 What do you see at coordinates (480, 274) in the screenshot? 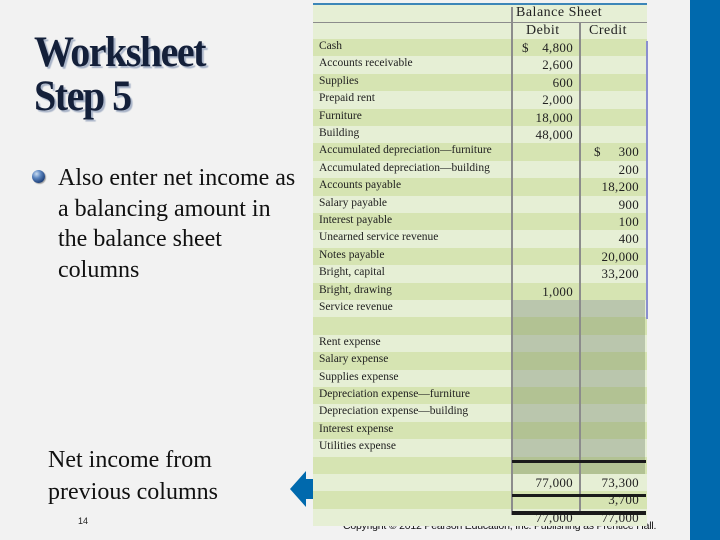
I see `table-row: Bright, capital 33,200` at bounding box center [480, 274].